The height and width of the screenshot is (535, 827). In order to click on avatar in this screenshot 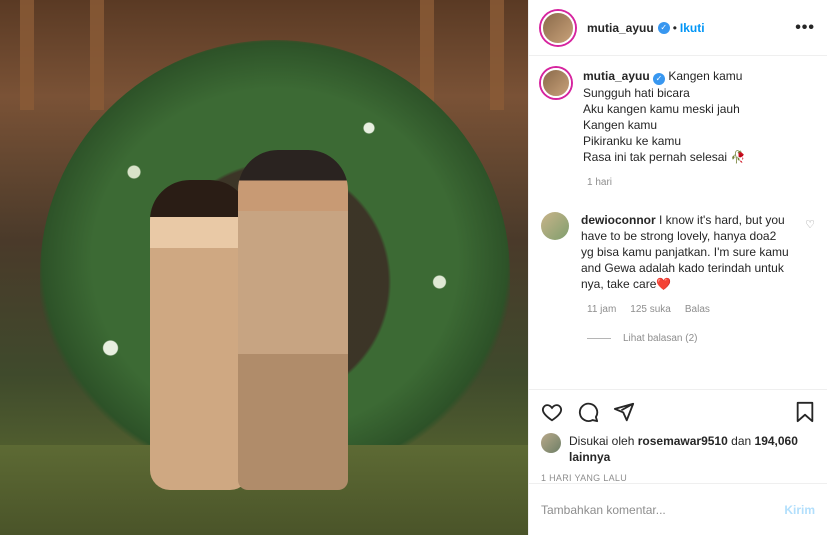, I will do `click(558, 27)`.